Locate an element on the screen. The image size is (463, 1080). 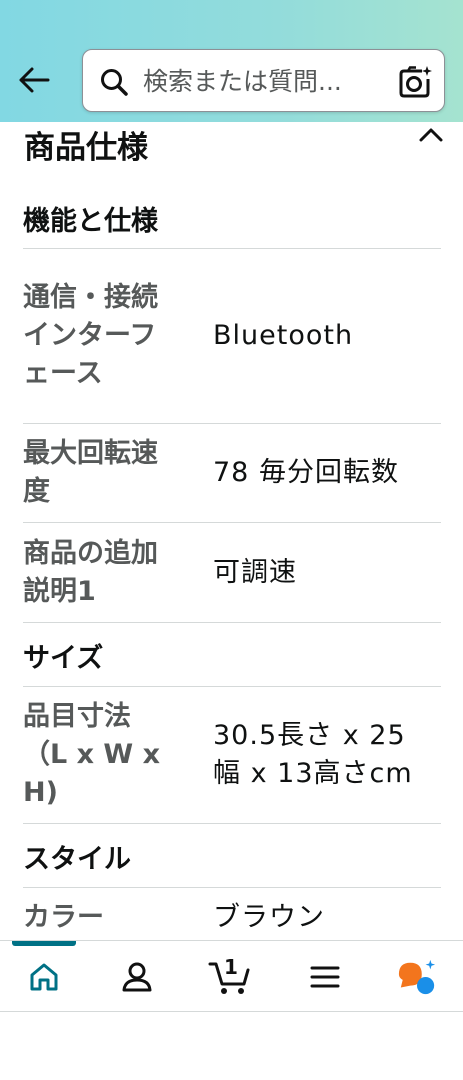
hamburger-menu-icon is located at coordinates (325, 977).